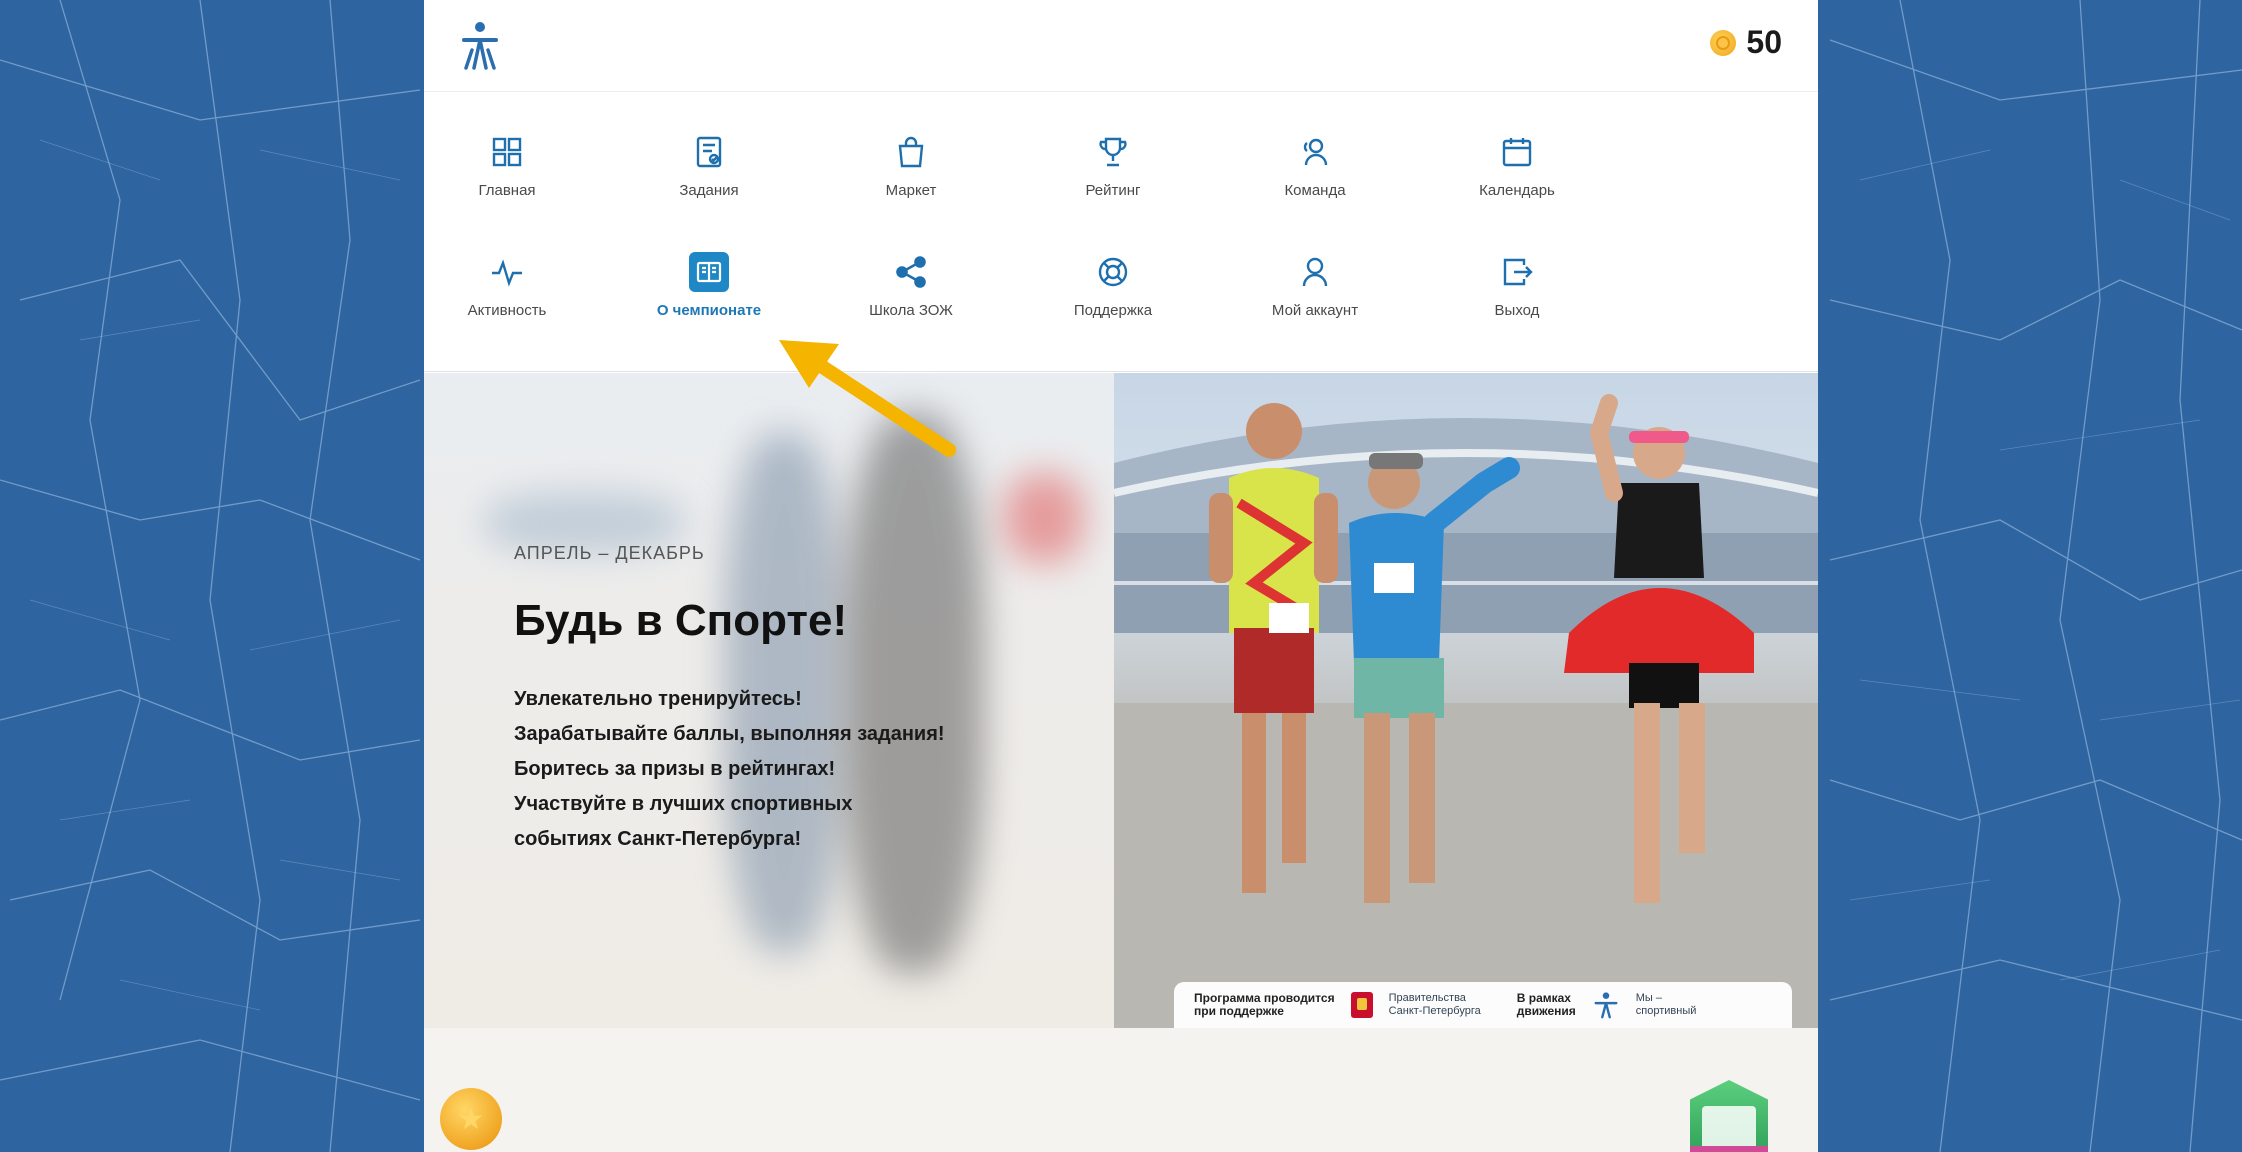 The image size is (2242, 1152). I want to click on movement-name: Мы – спортивный, so click(1666, 1004).